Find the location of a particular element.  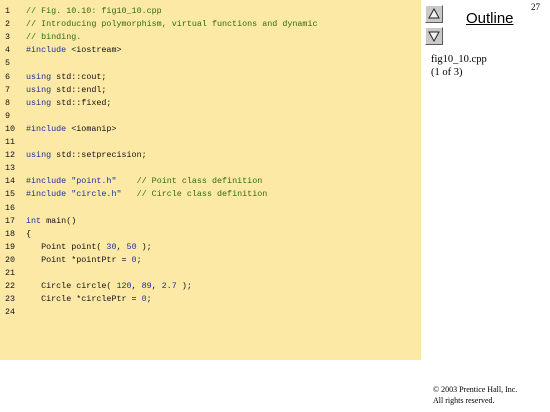

code-line: 20 Point *pointPtr = 0; is located at coordinates (210, 260).